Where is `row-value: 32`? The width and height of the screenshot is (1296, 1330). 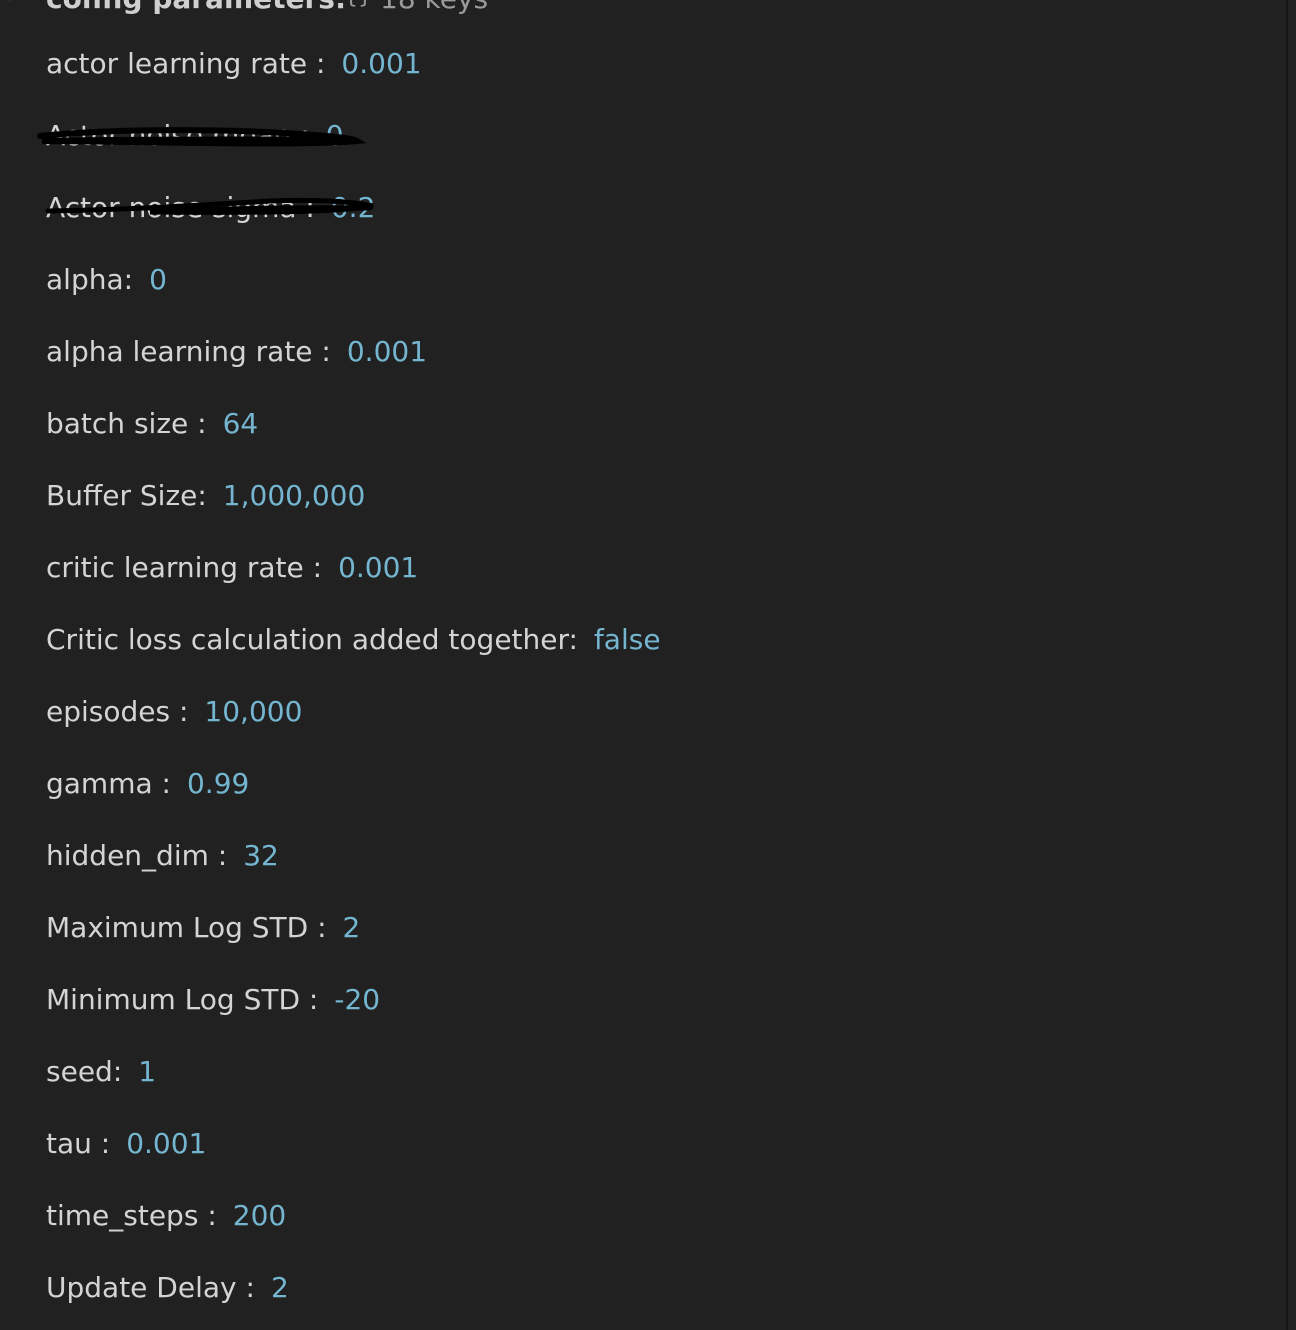
row-value: 32 is located at coordinates (261, 855).